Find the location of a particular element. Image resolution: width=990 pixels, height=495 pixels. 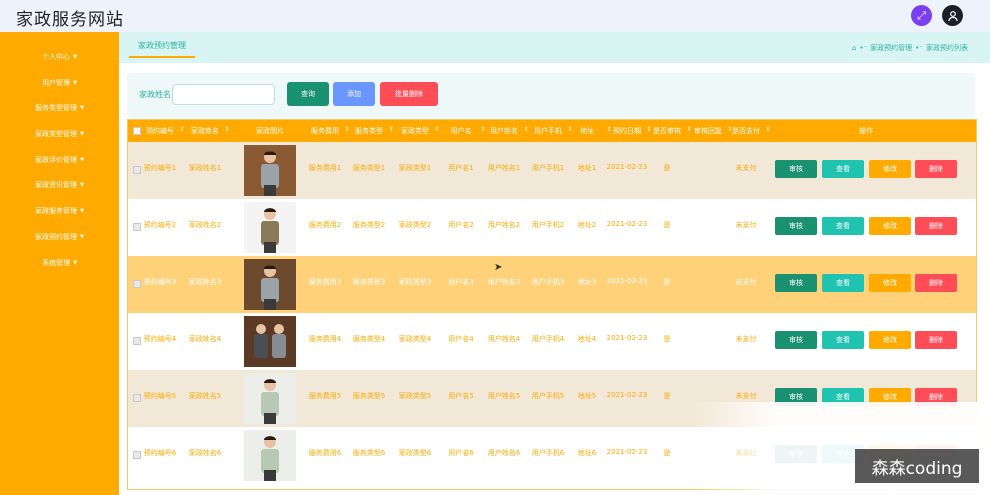

sidebar-item-8: 系统管理 ▼ is located at coordinates (59, 263).